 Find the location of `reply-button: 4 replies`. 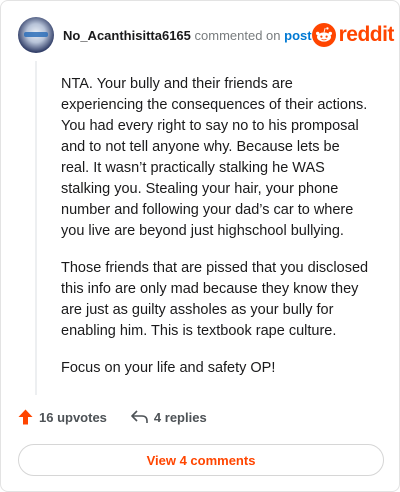

reply-button: 4 replies is located at coordinates (169, 417).